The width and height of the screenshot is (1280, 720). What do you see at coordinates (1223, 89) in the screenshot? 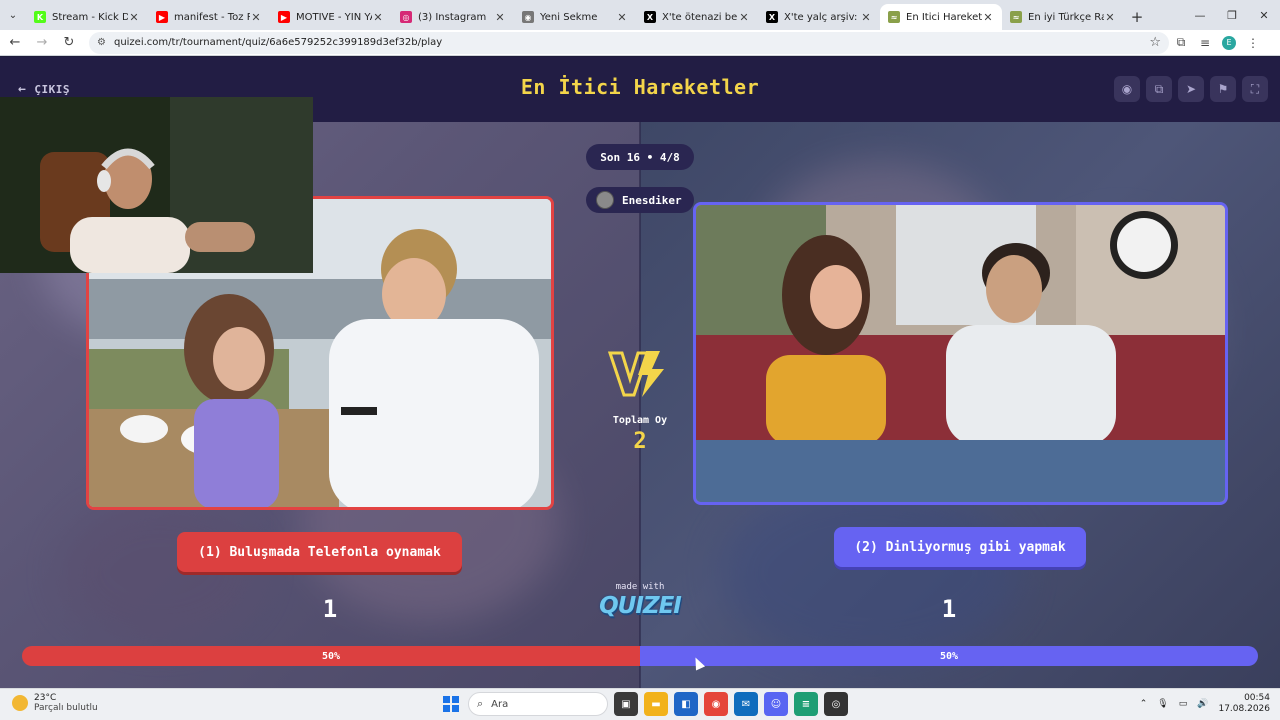
I see `flag-icon: ⚑` at bounding box center [1223, 89].